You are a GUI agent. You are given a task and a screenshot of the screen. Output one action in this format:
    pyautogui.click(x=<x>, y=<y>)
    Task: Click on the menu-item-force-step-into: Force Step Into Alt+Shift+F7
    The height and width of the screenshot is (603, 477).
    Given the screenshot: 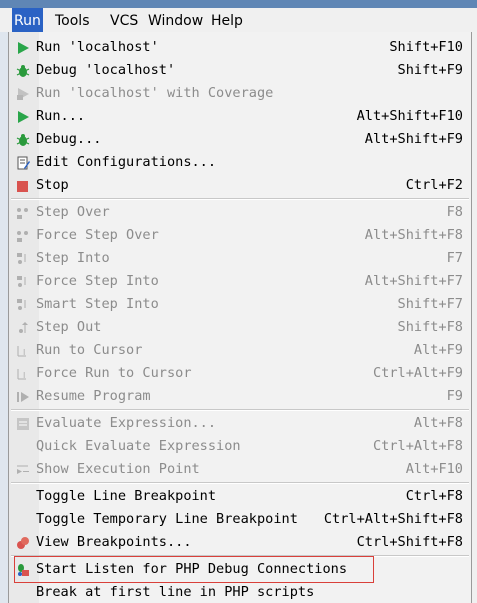 What is the action you would take?
    pyautogui.click(x=240, y=281)
    